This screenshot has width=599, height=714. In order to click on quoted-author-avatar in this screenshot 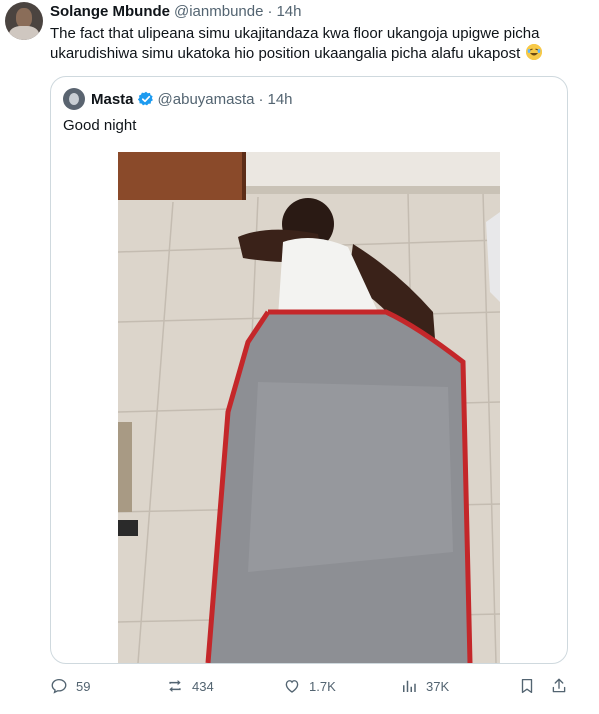, I will do `click(74, 99)`.